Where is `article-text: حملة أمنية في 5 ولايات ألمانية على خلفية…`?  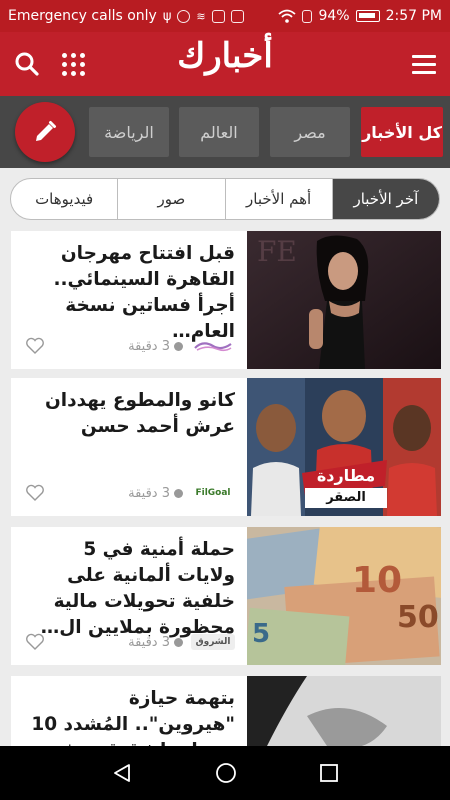 article-text: حملة أمنية في 5 ولايات ألمانية على خلفية… is located at coordinates (129, 596).